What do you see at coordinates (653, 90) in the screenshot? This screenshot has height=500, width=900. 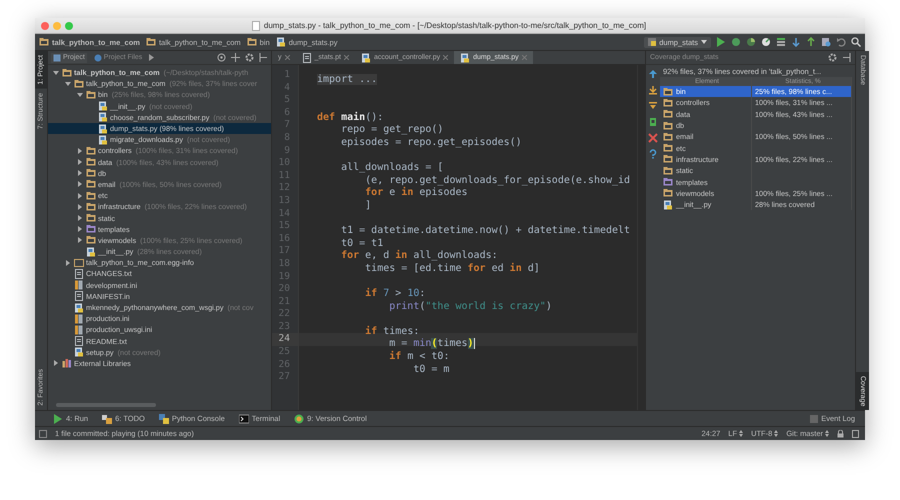 I see `download-icon` at bounding box center [653, 90].